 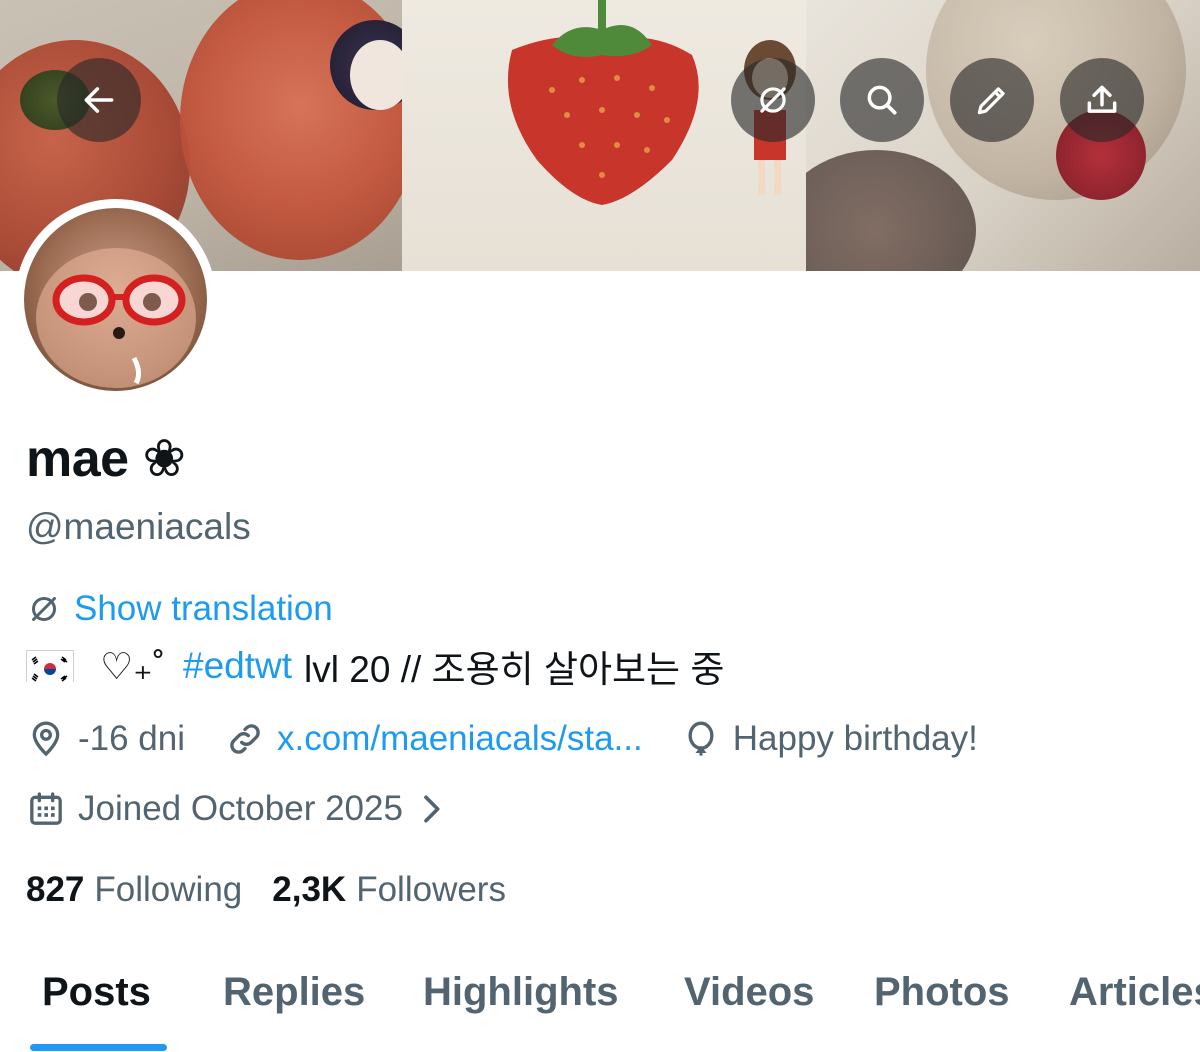 I want to click on location-text: -16 dni, so click(x=132, y=738).